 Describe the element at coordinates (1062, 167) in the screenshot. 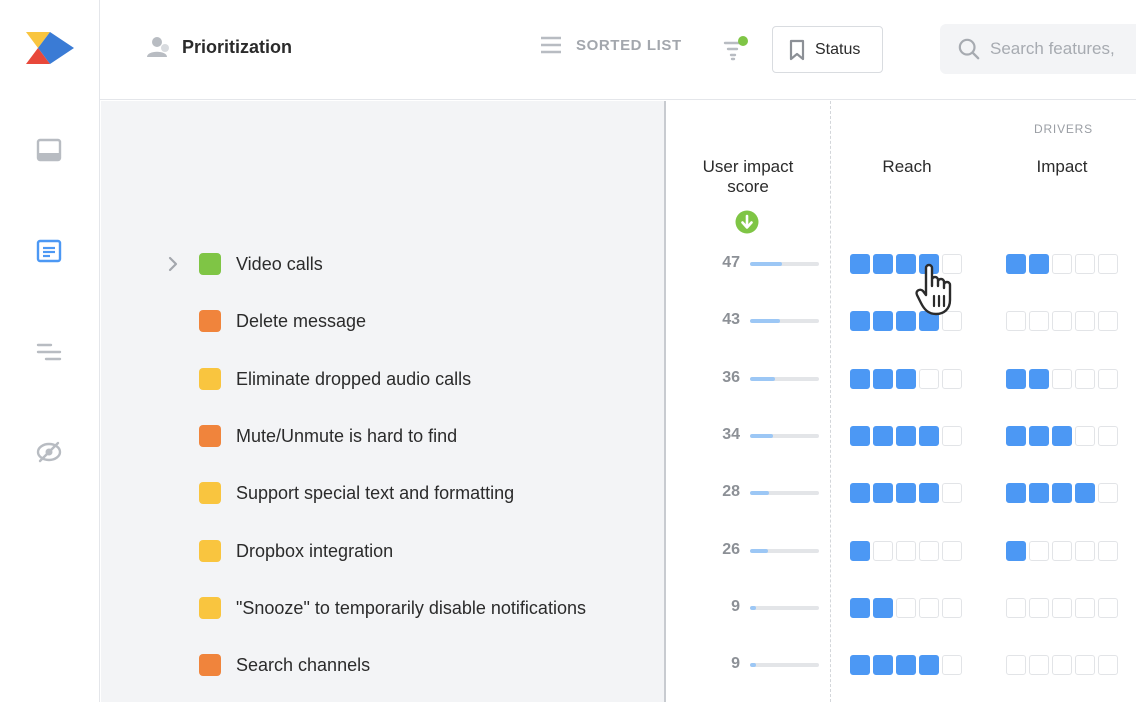

I see `column-header-impact: Impact` at that location.